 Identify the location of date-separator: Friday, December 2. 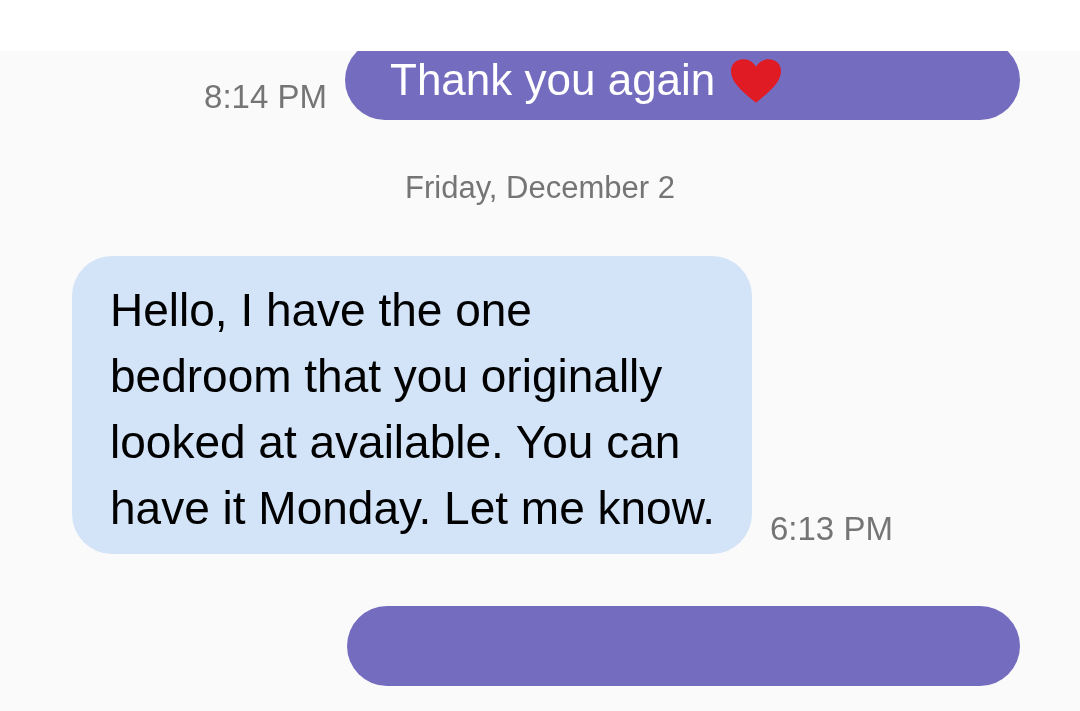
(540, 188).